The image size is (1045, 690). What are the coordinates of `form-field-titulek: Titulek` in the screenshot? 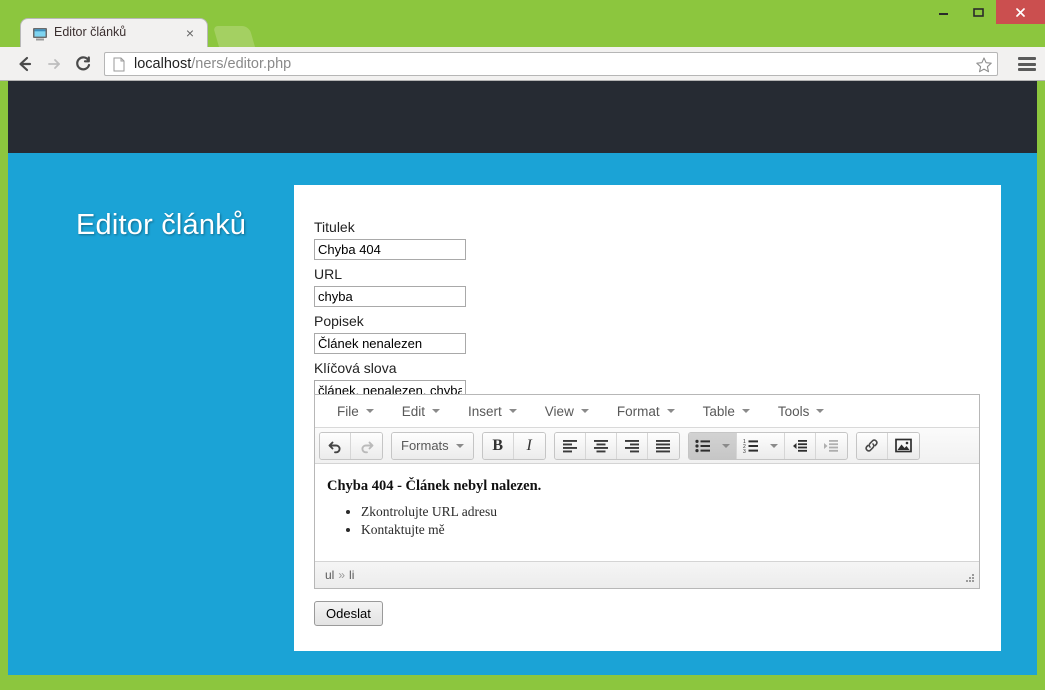 It's located at (644, 239).